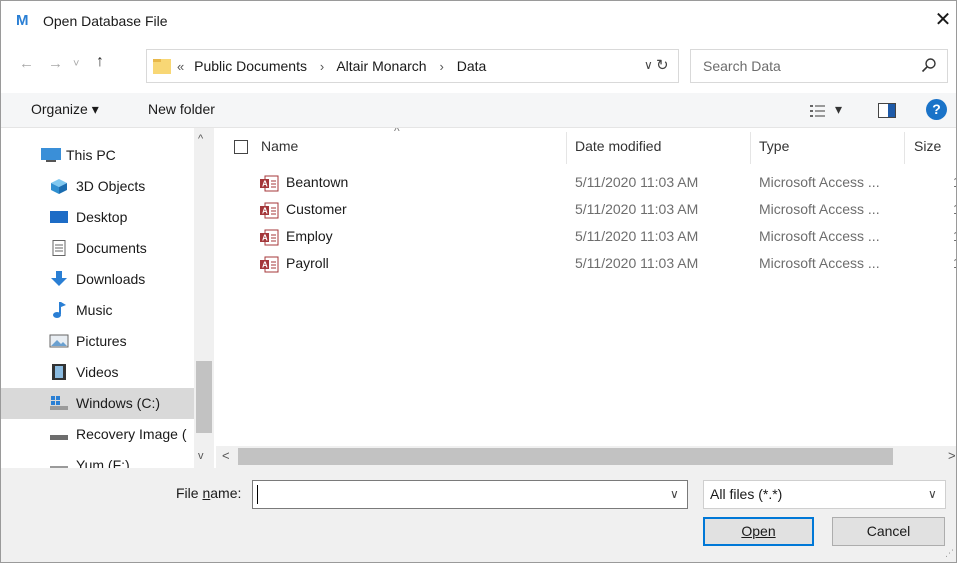 The image size is (957, 563). What do you see at coordinates (746, 494) in the screenshot?
I see `file-type-value: All files (*.*)` at bounding box center [746, 494].